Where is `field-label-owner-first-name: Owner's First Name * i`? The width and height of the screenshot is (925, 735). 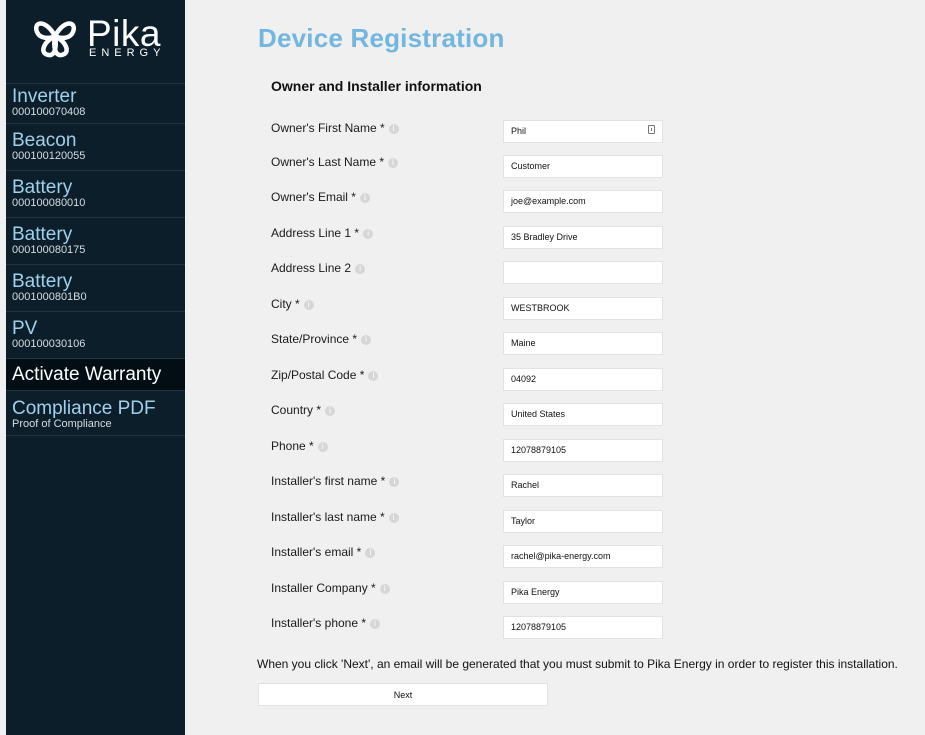 field-label-owner-first-name: Owner's First Name * i is located at coordinates (335, 128).